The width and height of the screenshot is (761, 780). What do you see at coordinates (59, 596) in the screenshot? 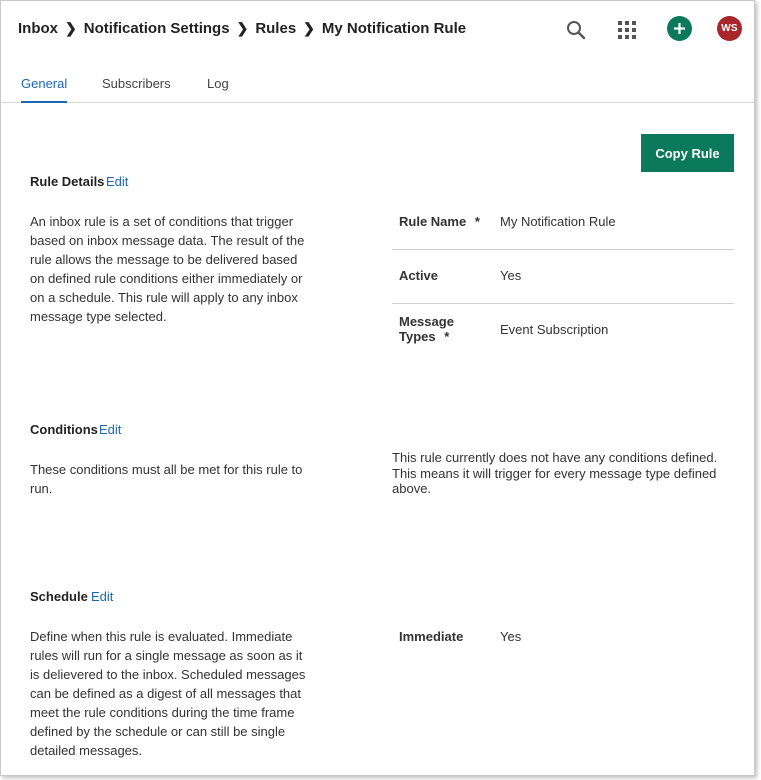
I see `schedule-title: Schedule` at bounding box center [59, 596].